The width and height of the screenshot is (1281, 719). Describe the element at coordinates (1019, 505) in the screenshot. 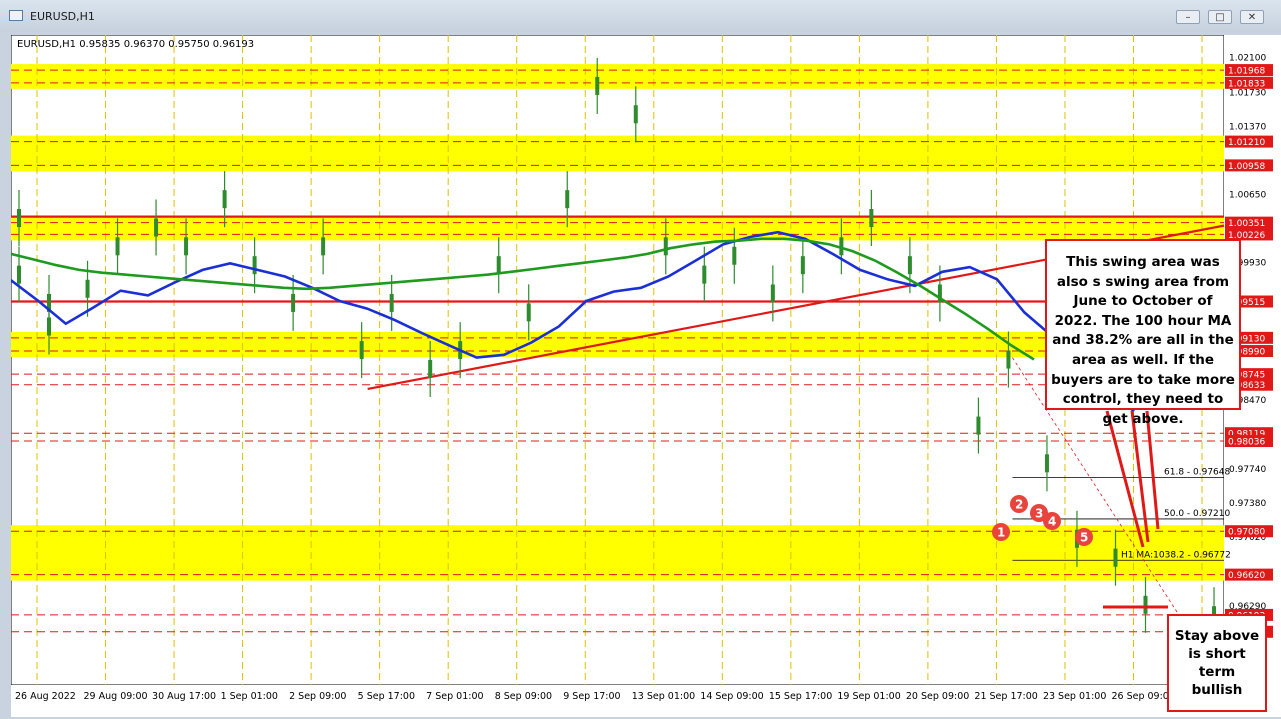

I see `wave-marker-label: 2` at that location.